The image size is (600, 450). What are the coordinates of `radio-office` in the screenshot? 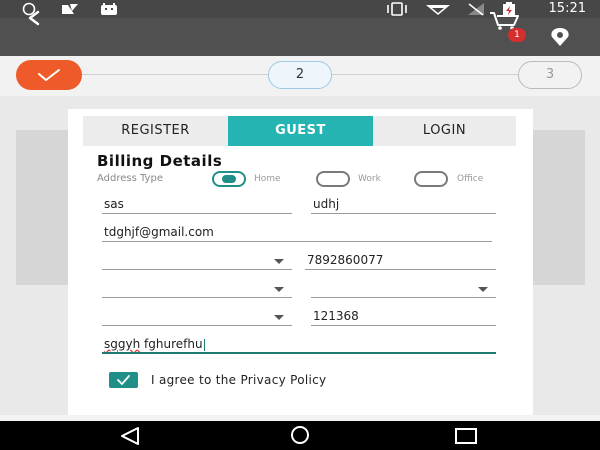 It's located at (431, 179).